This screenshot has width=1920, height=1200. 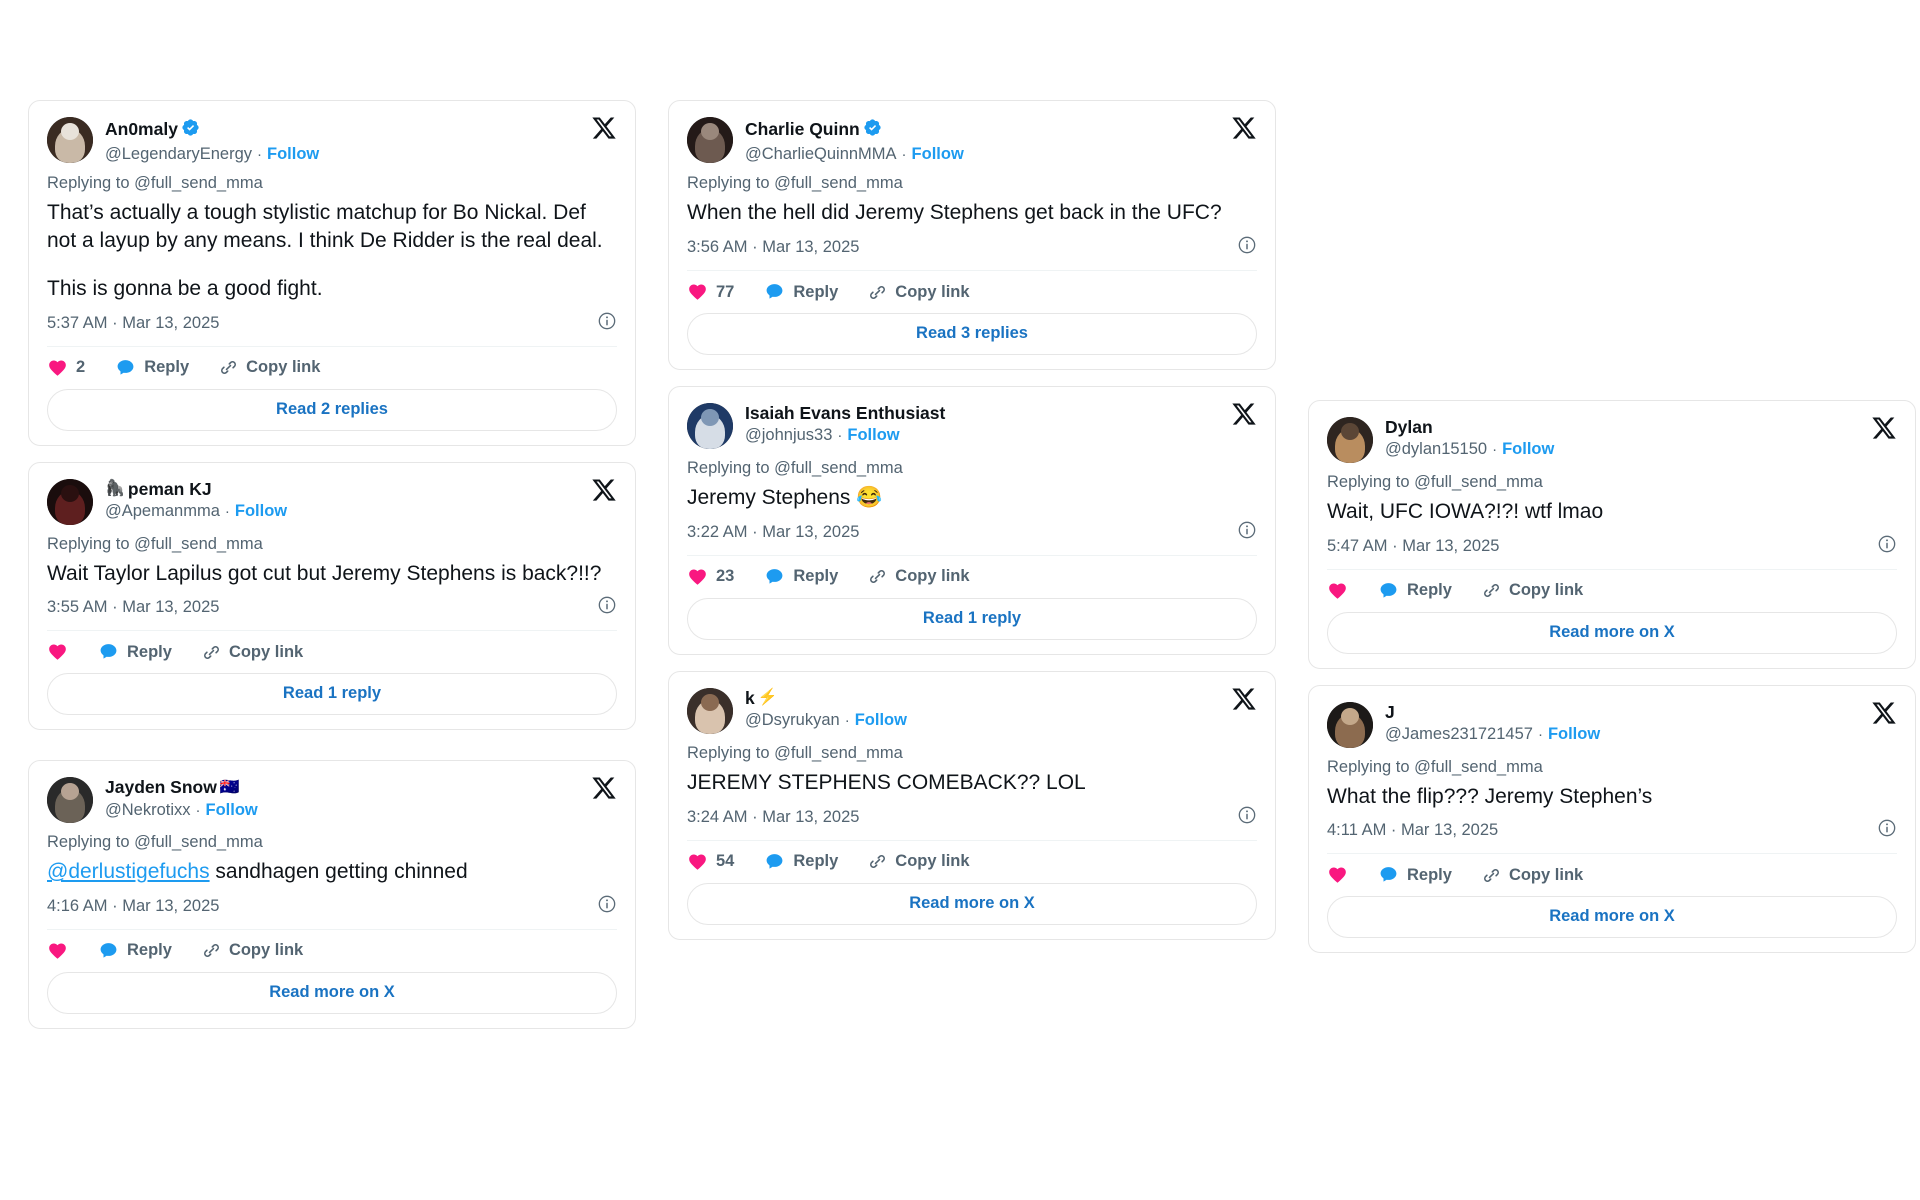 I want to click on tweet-timestamp: 5:47 AM · Mar 13, 2025, so click(x=1413, y=546).